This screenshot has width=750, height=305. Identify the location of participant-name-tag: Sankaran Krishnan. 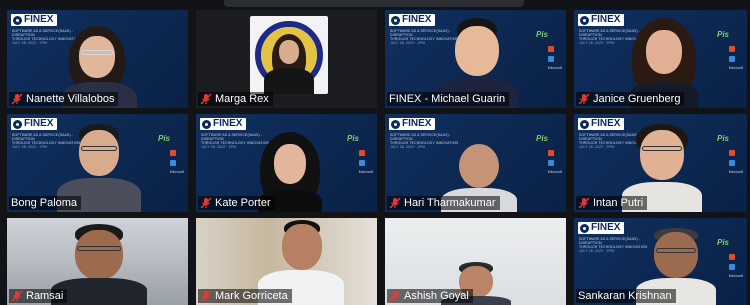
(626, 296).